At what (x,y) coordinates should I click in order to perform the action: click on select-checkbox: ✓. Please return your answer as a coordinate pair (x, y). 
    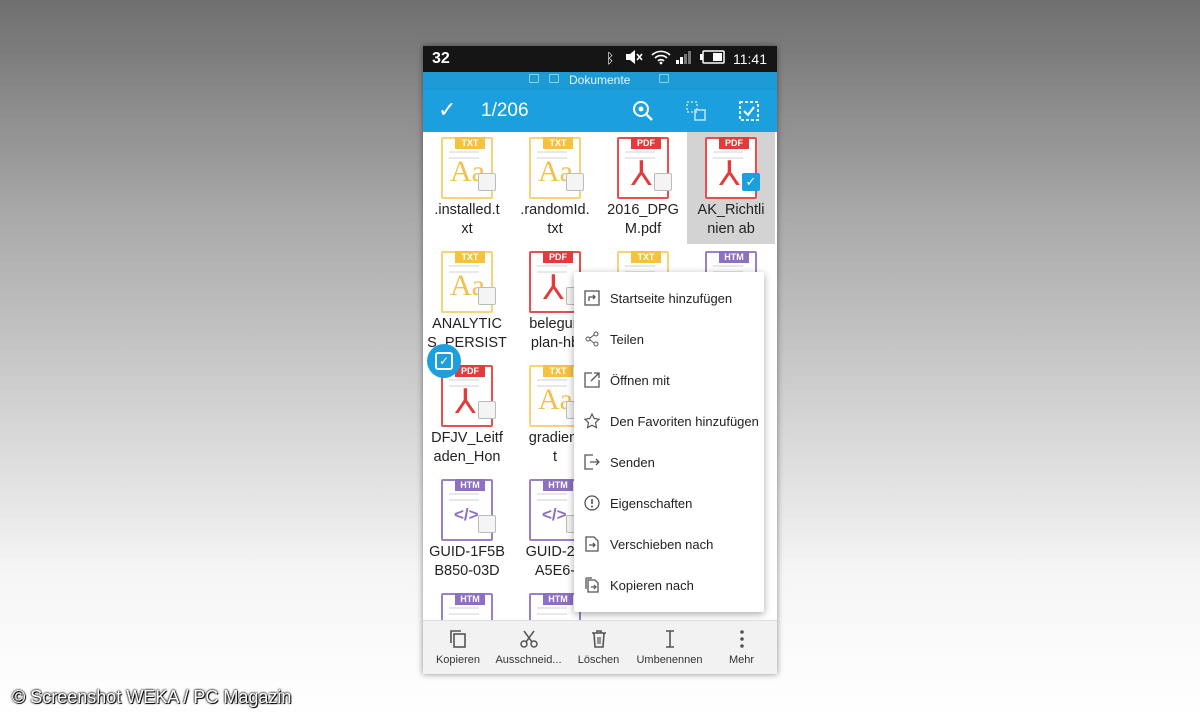
    Looking at the image, I should click on (751, 182).